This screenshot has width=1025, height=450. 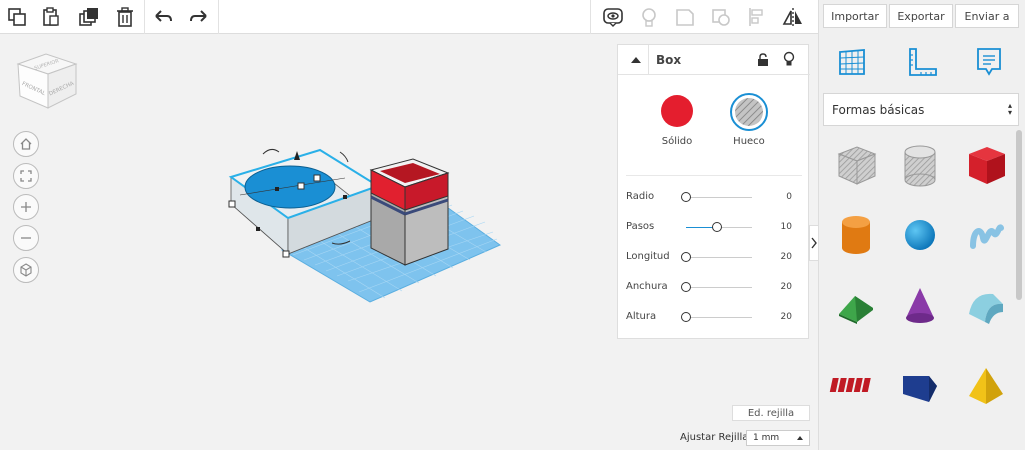 What do you see at coordinates (986, 165) in the screenshot?
I see `shape-box` at bounding box center [986, 165].